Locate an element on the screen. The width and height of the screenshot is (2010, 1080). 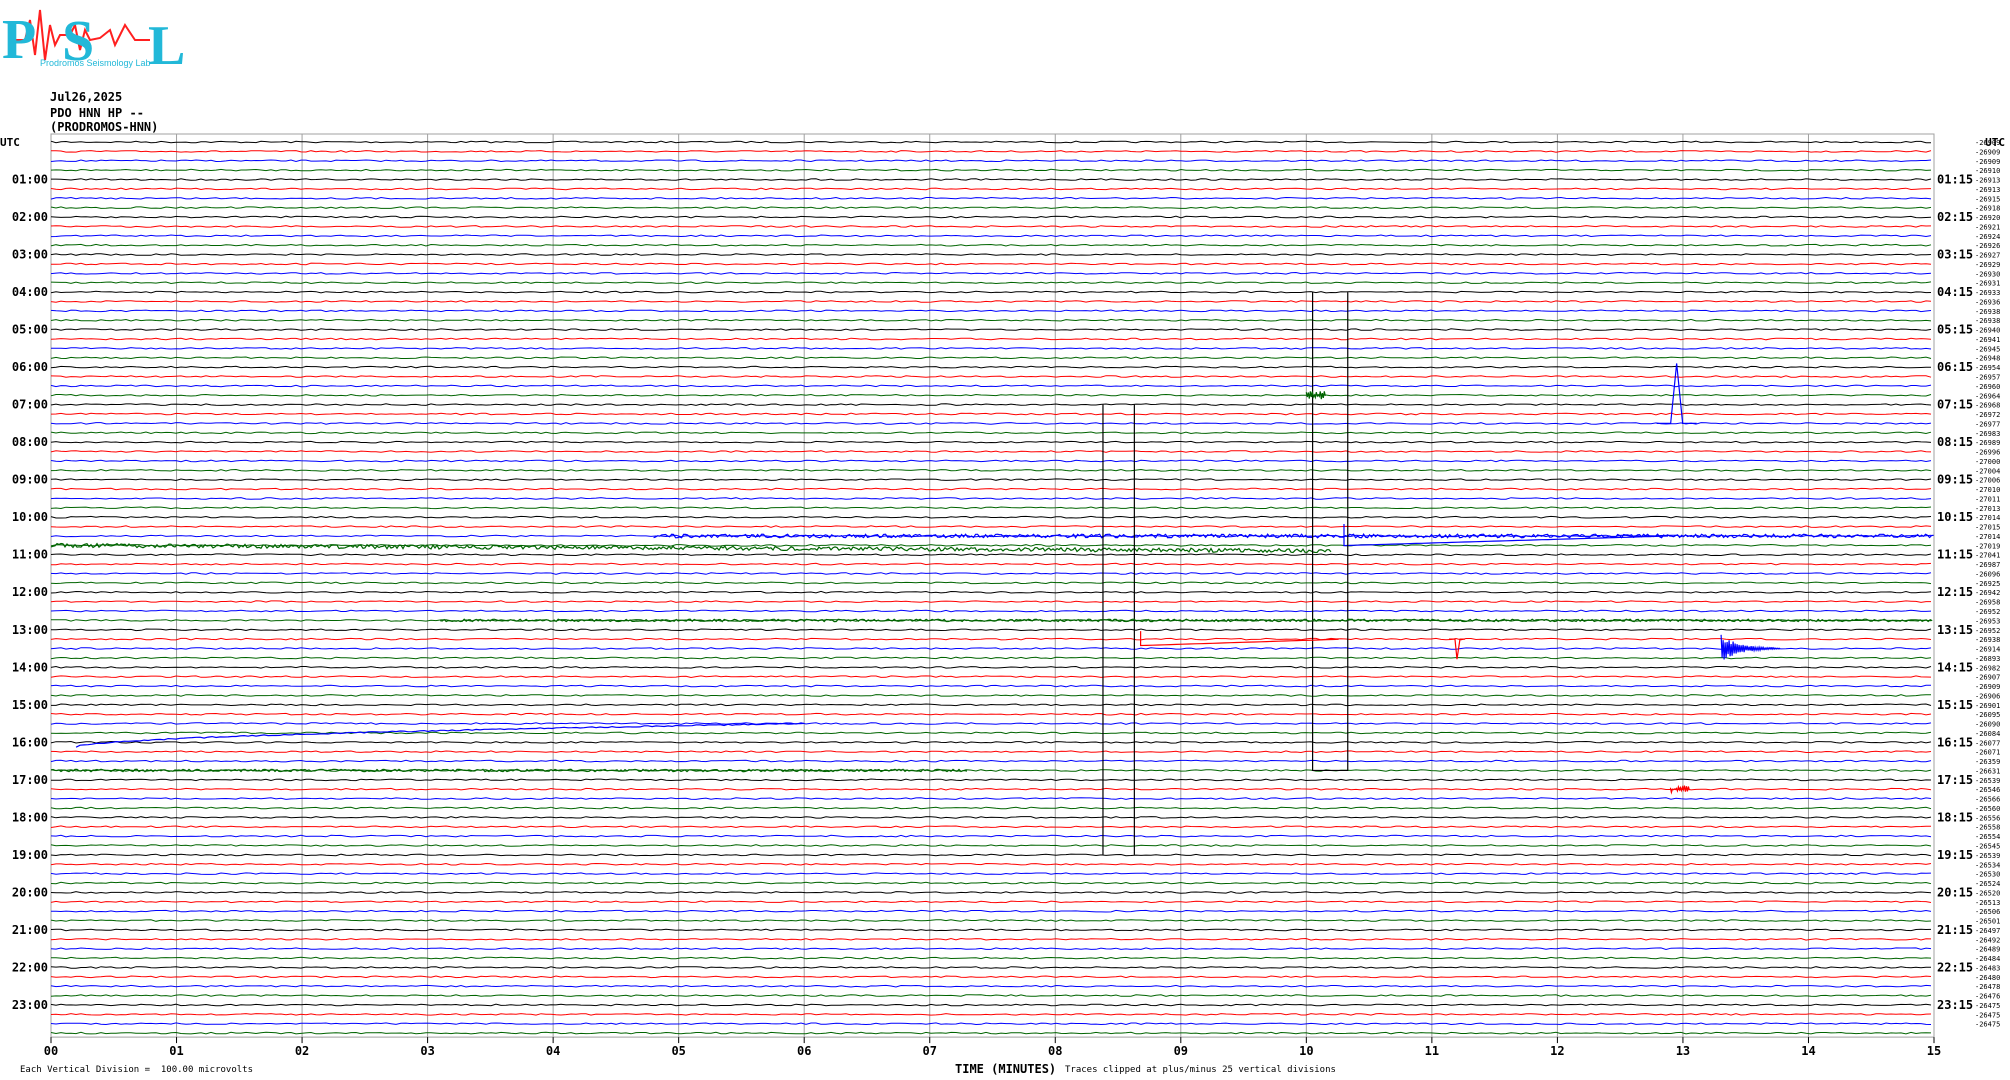
trace-offset-label: -27041 is located at coordinates (1987, 556).